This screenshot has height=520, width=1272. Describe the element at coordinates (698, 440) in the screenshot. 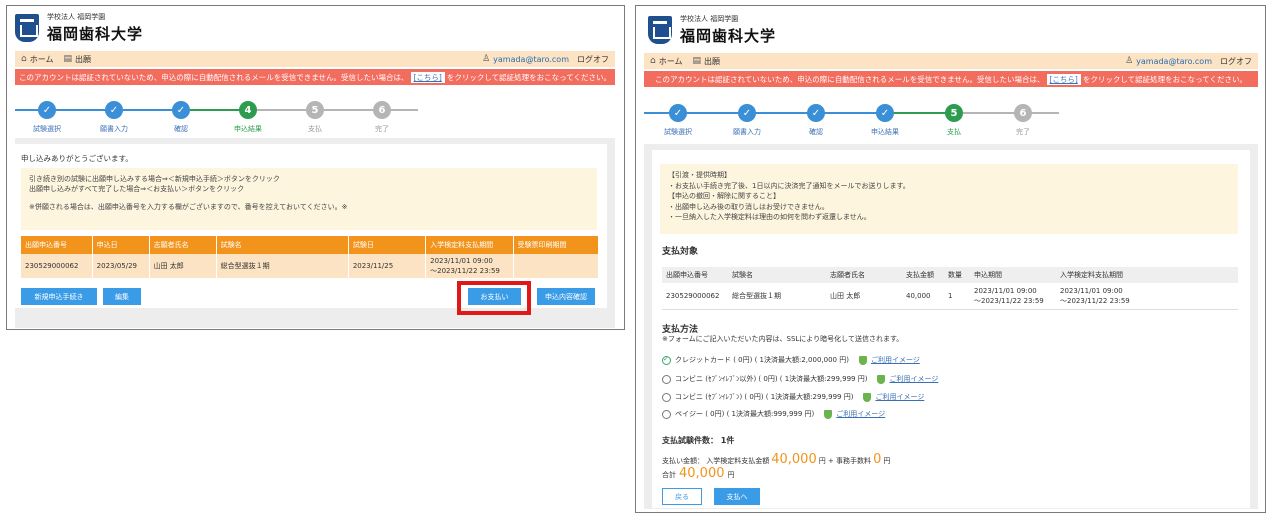

I see `exam-count: 支払試験件数： 1件` at that location.